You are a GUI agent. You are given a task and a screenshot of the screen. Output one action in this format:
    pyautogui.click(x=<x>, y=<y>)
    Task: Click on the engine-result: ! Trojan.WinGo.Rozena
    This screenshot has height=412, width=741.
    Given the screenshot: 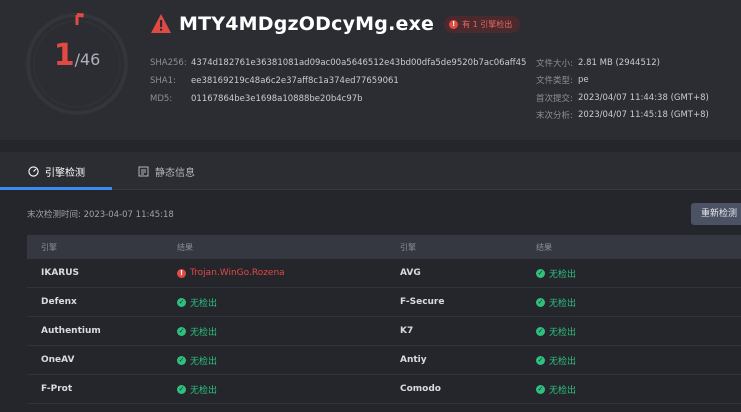 What is the action you would take?
    pyautogui.click(x=274, y=273)
    